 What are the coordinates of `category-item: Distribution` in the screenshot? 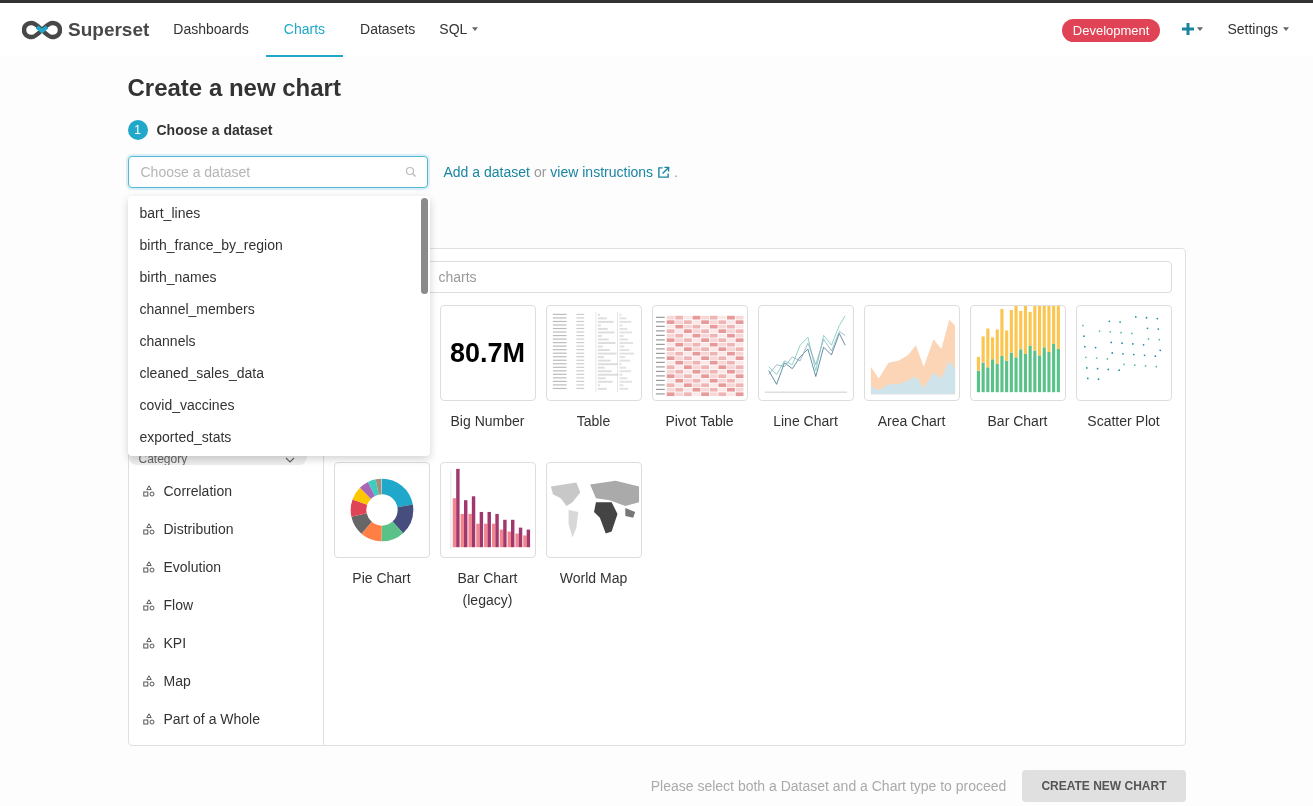 It's located at (225, 529).